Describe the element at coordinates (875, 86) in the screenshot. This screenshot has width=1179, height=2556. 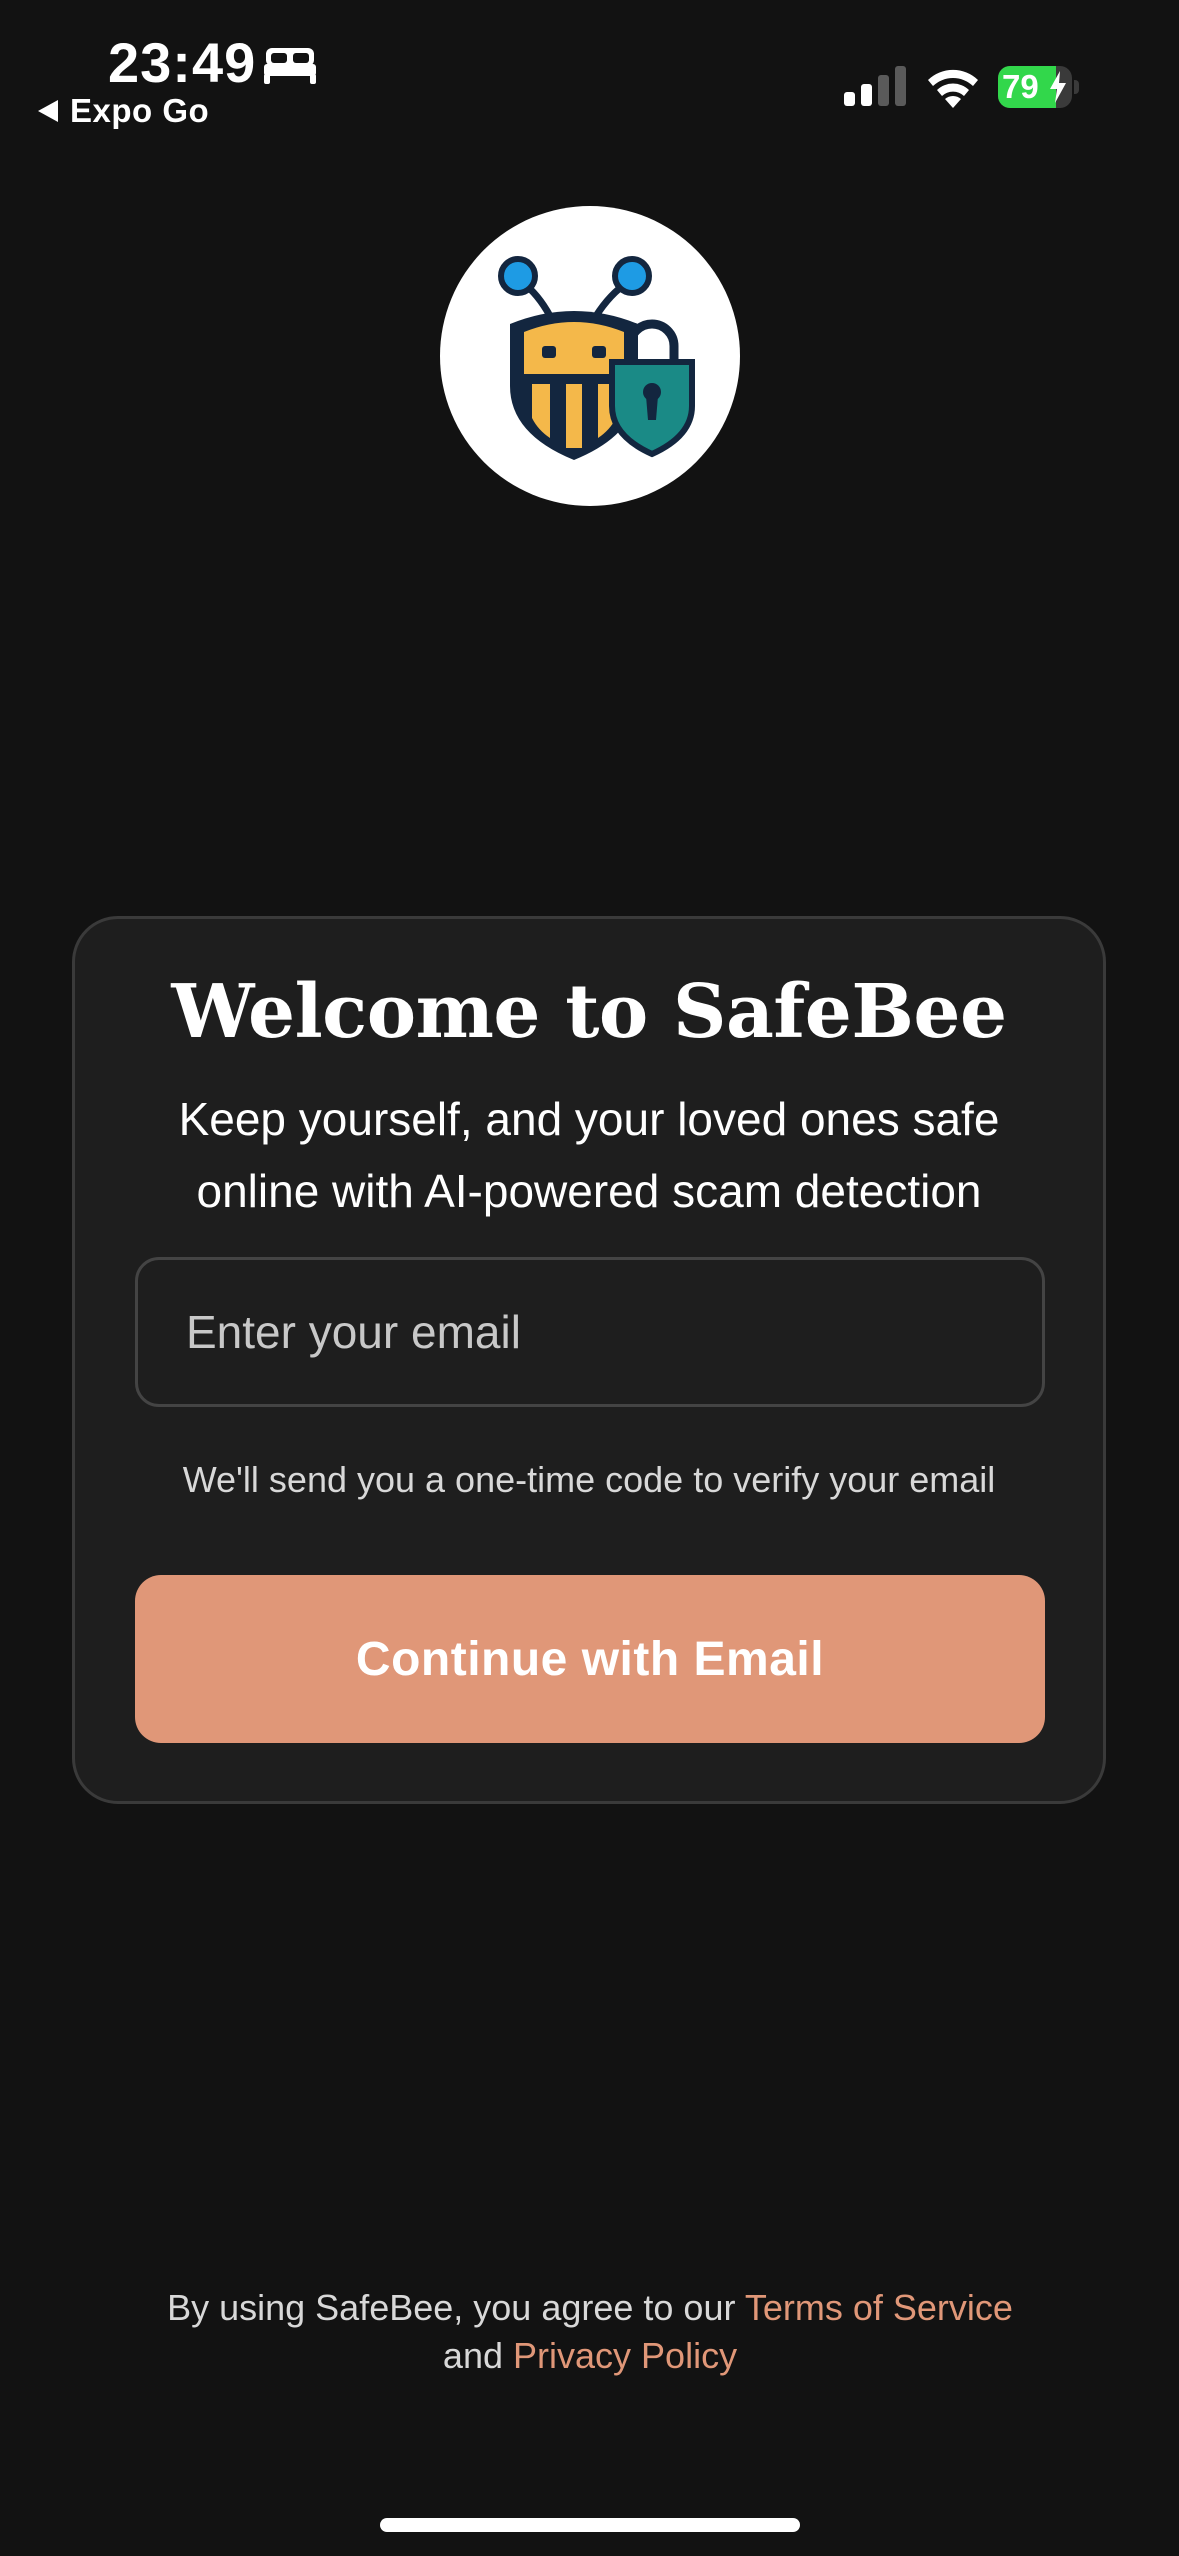
I see `cellular-signal-icon` at that location.